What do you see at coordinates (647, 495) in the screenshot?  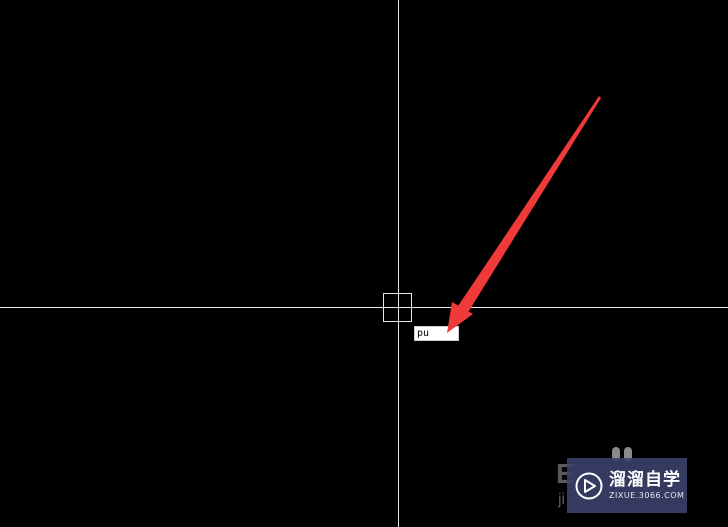 I see `watermark-url: ZIXUE.3066.COM` at bounding box center [647, 495].